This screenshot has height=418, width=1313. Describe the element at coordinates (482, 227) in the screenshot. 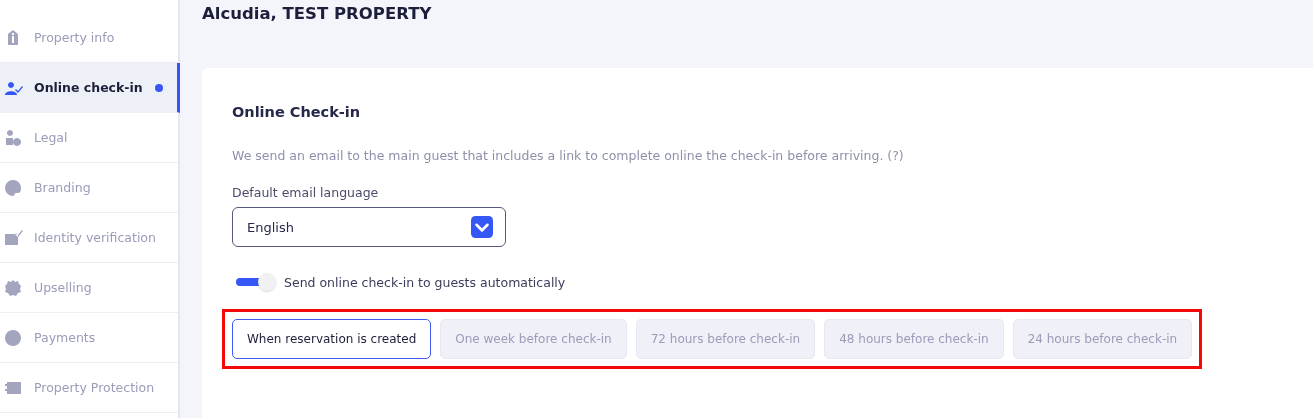

I see `chevron-down-icon` at that location.